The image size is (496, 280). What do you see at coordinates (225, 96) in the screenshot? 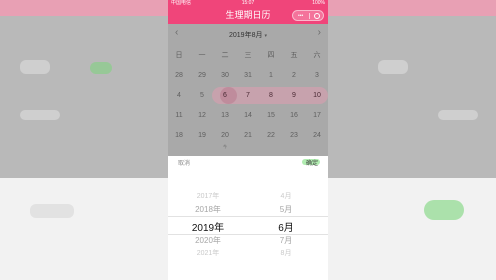
I see `calendar-day-period: 6` at bounding box center [225, 96].